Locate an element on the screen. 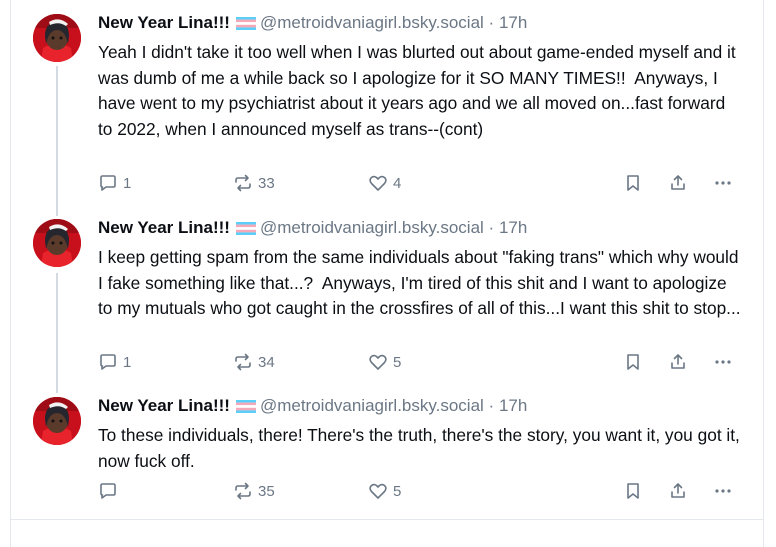 Image resolution: width=776 pixels, height=547 pixels. like-button: 4 is located at coordinates (384, 183).